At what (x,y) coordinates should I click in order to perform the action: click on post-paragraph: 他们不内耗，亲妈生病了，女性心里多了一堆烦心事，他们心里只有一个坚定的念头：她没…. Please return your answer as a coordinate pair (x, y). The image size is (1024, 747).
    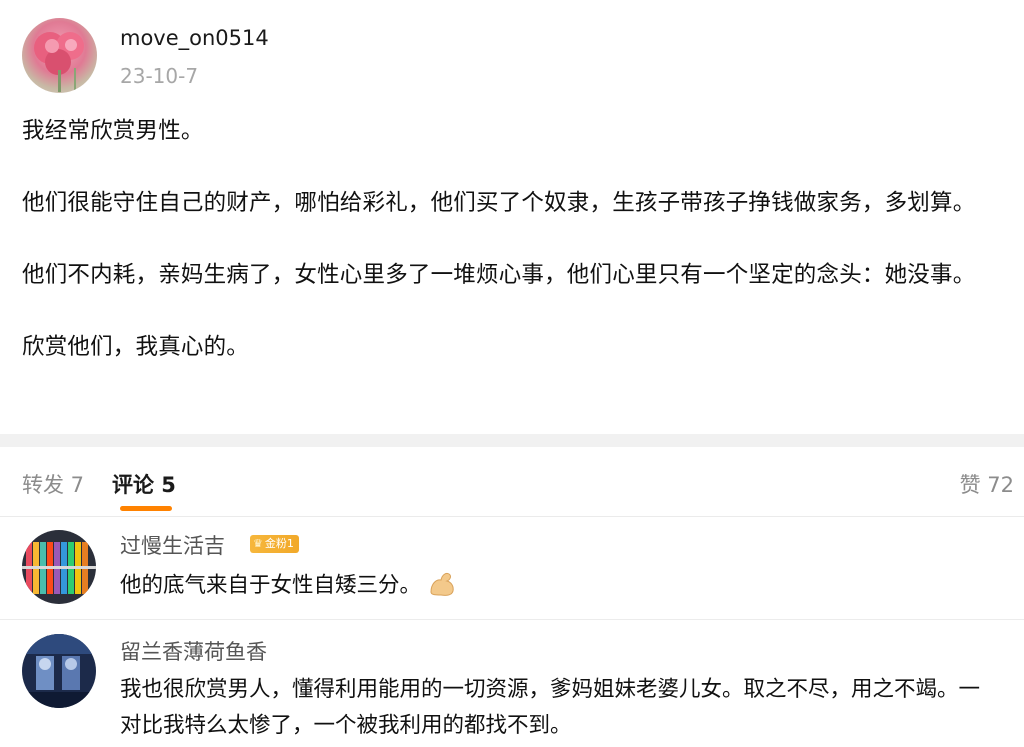
    Looking at the image, I should click on (499, 275).